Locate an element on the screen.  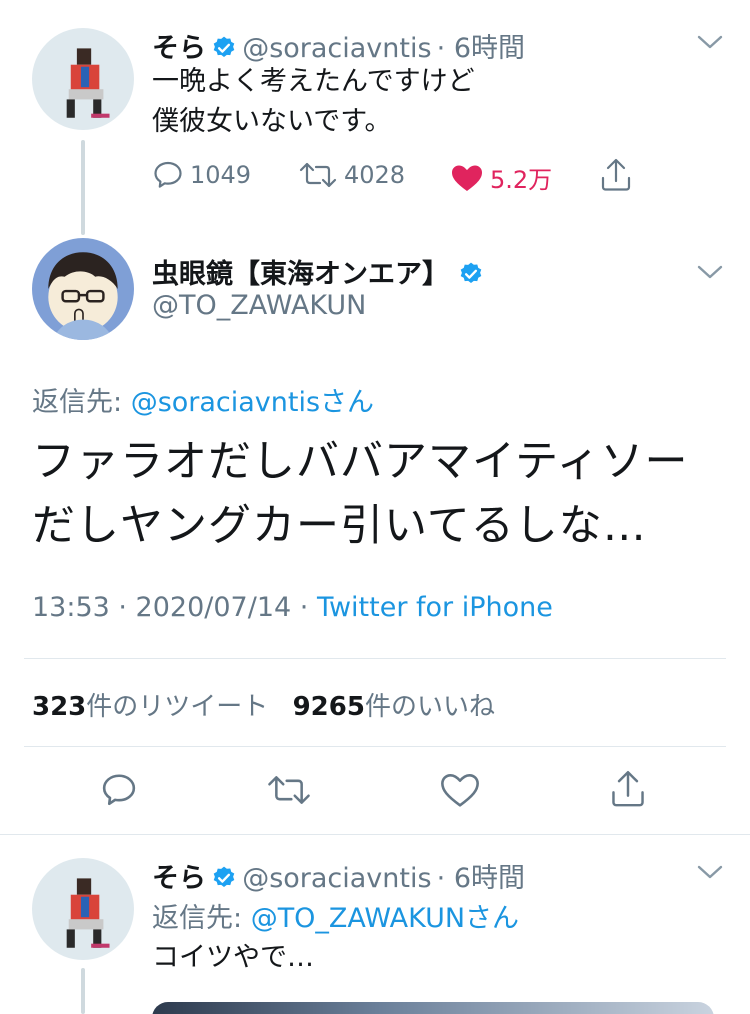
reply-to-link: @soraciavntisさん is located at coordinates (252, 402).